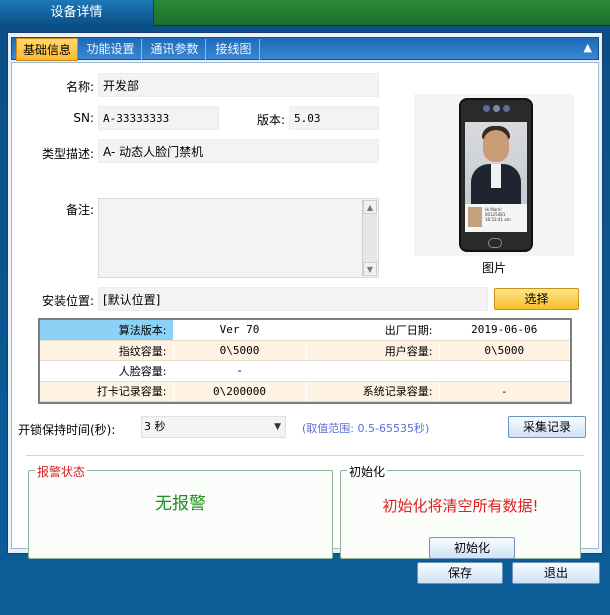 The image size is (610, 615). I want to click on remark-scrollbar: ▲ ▼, so click(369, 238).